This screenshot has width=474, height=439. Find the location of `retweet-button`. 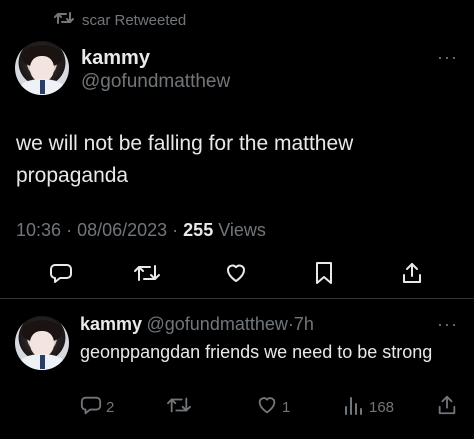

retweet-button is located at coordinates (147, 275).